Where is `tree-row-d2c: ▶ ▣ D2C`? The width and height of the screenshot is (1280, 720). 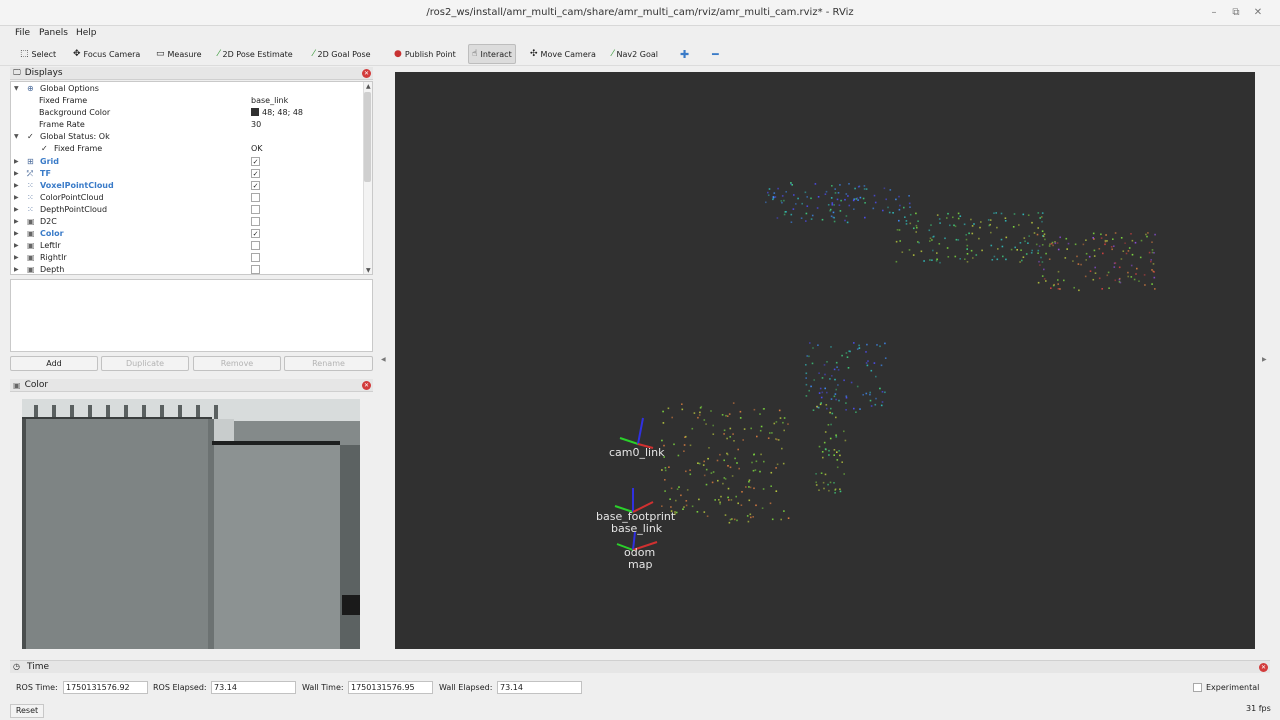 tree-row-d2c: ▶ ▣ D2C is located at coordinates (187, 222).